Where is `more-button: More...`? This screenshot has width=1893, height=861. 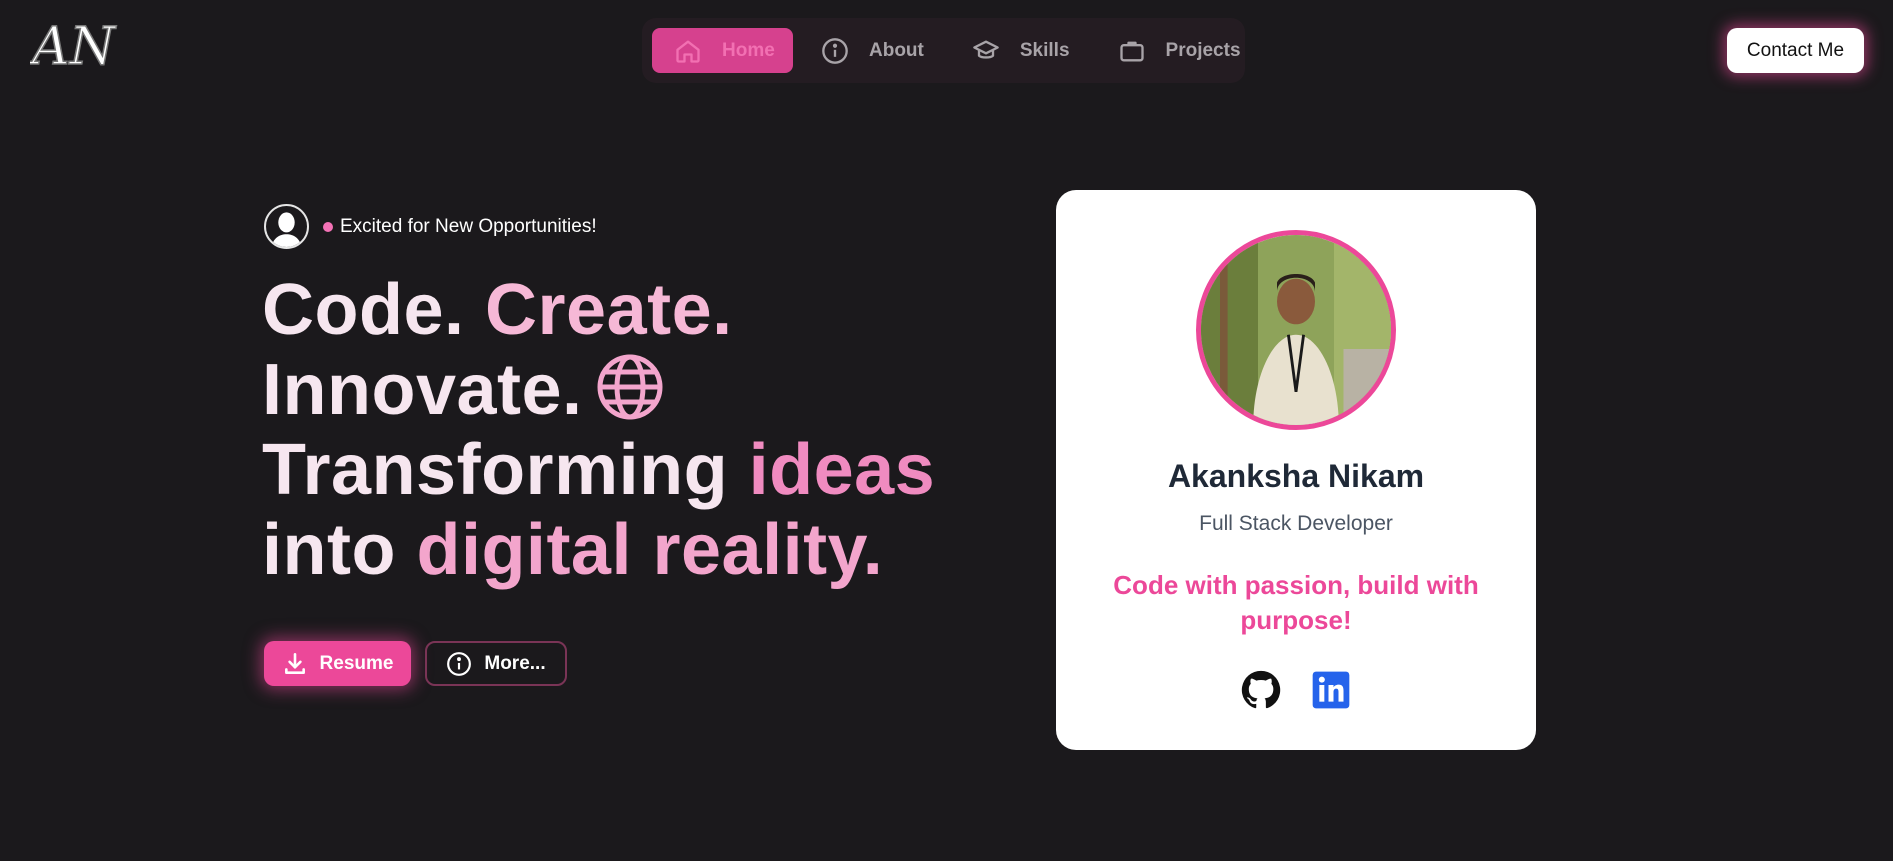
more-button: More... is located at coordinates (496, 663).